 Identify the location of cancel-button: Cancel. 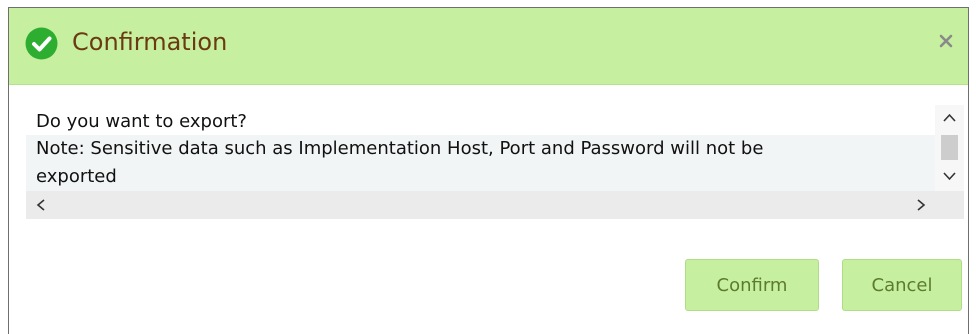
(902, 285).